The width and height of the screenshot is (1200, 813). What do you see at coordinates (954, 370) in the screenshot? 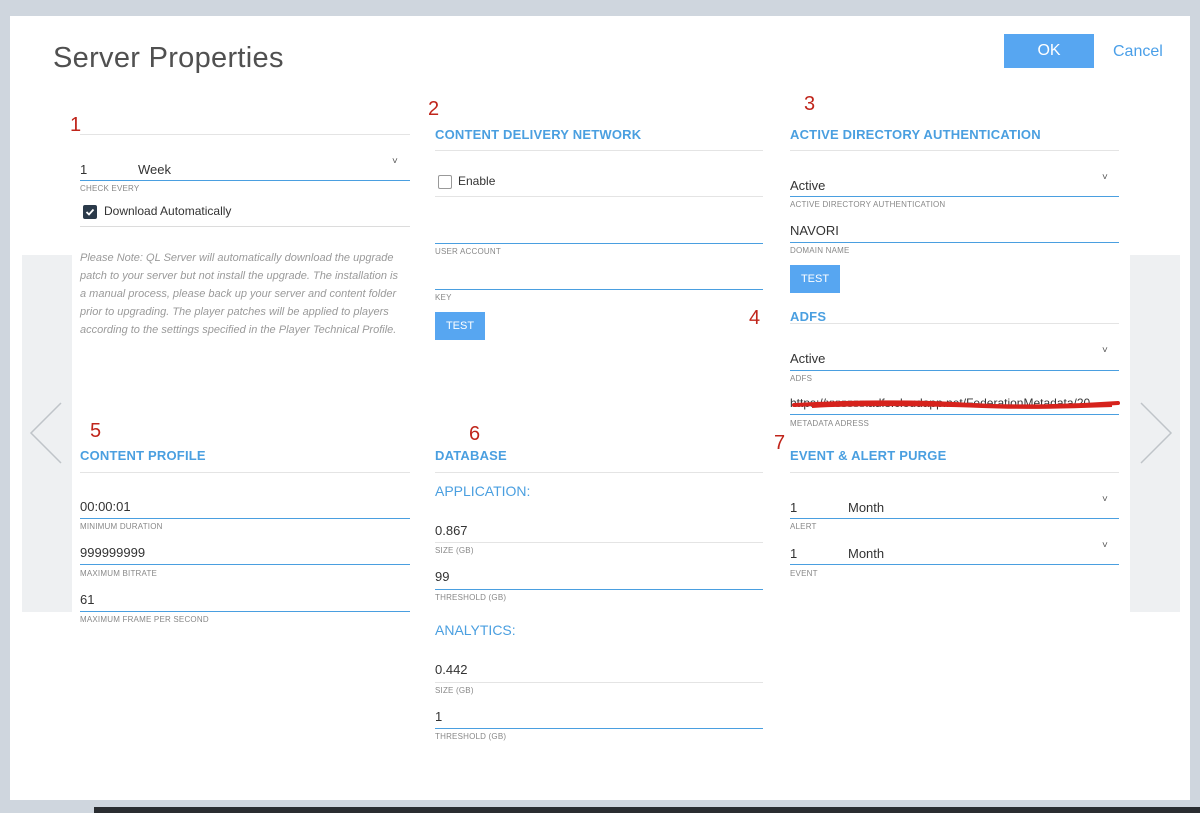
I see `adfs-select-underline` at bounding box center [954, 370].